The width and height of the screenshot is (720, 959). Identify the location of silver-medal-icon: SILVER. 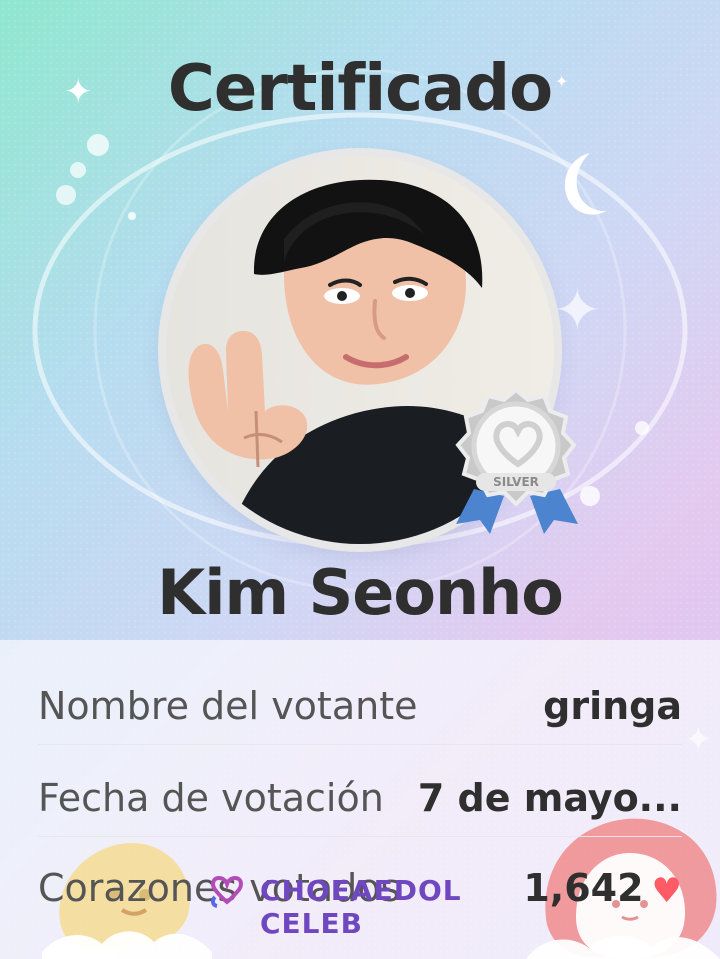
(516, 460).